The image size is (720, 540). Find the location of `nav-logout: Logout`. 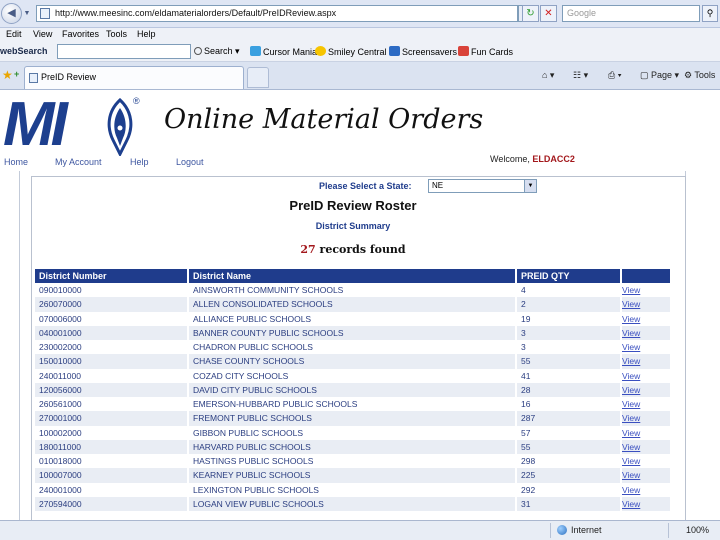

nav-logout: Logout is located at coordinates (190, 162).